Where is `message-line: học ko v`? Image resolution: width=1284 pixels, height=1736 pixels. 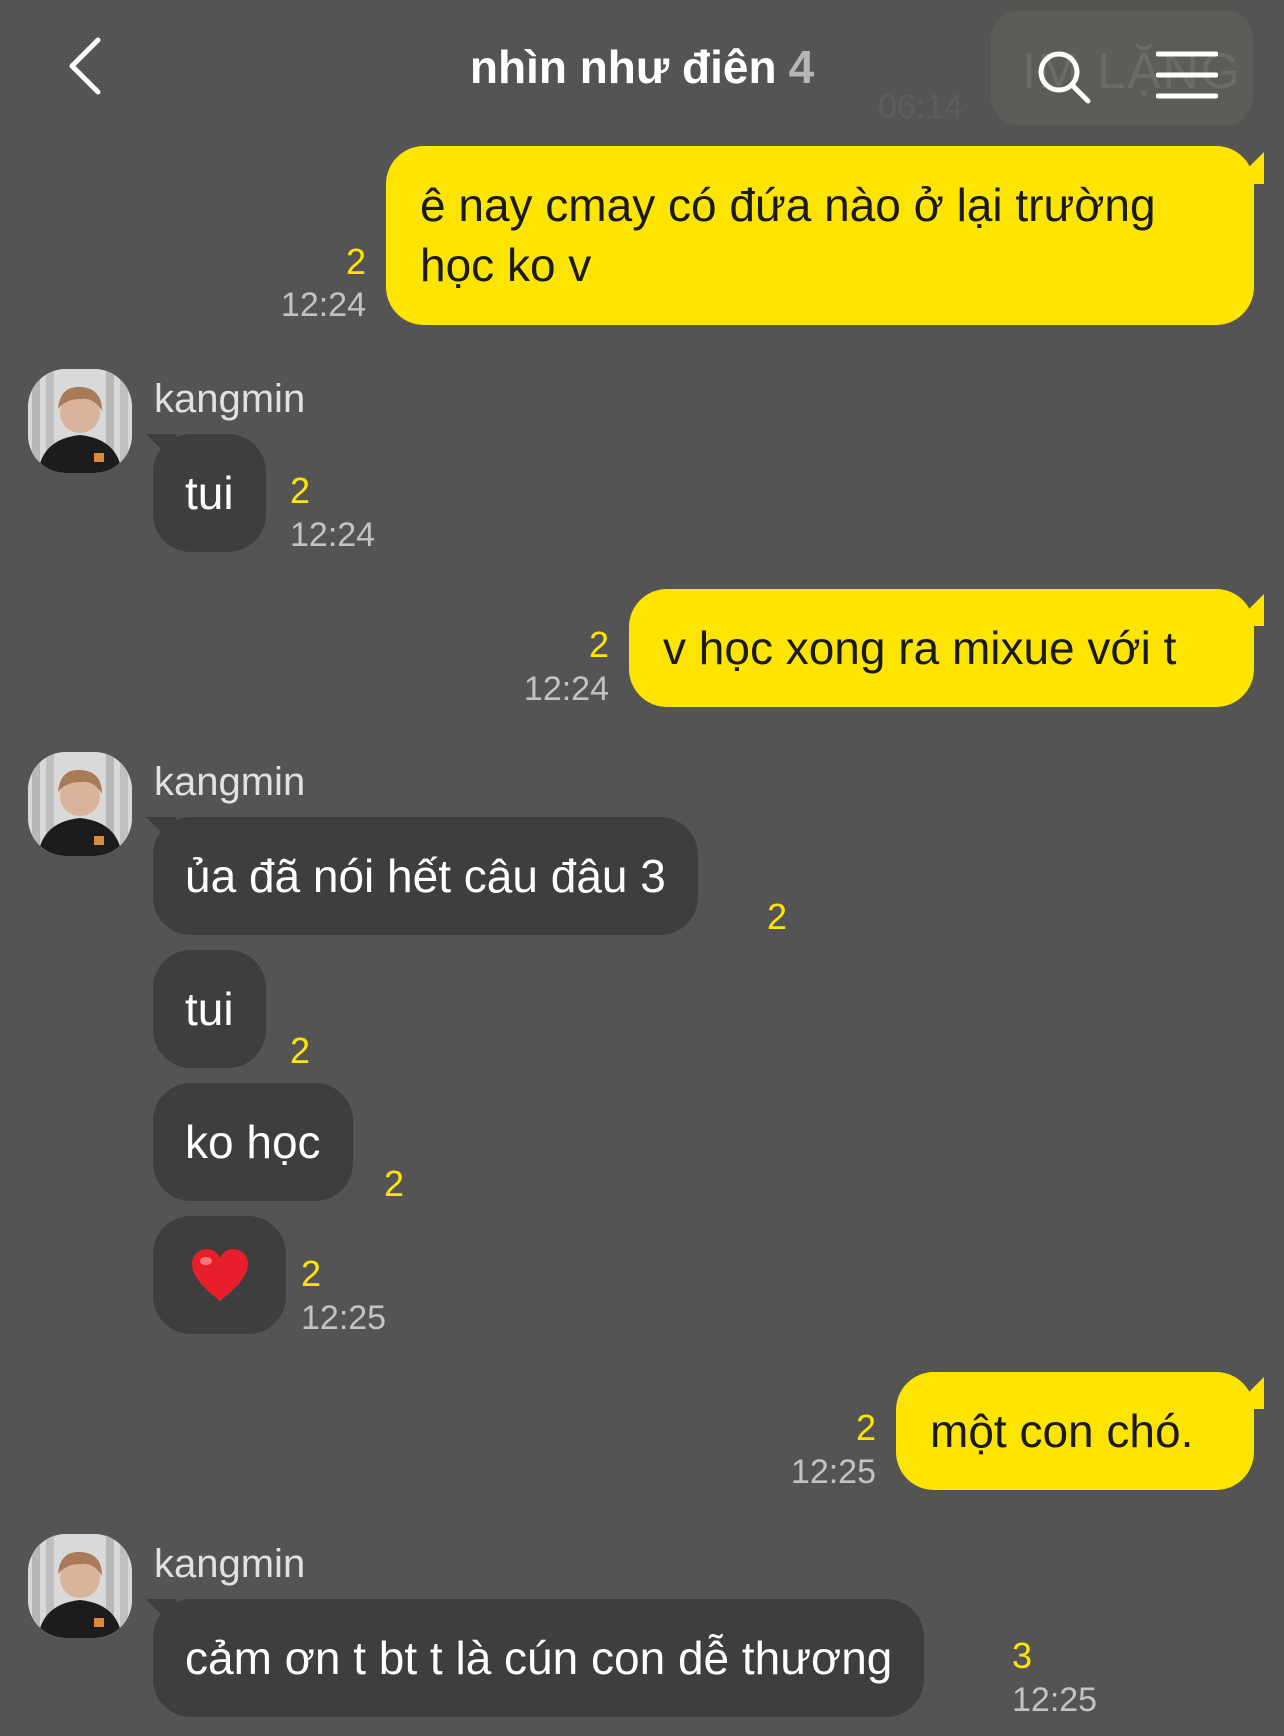
message-line: học ko v is located at coordinates (506, 265).